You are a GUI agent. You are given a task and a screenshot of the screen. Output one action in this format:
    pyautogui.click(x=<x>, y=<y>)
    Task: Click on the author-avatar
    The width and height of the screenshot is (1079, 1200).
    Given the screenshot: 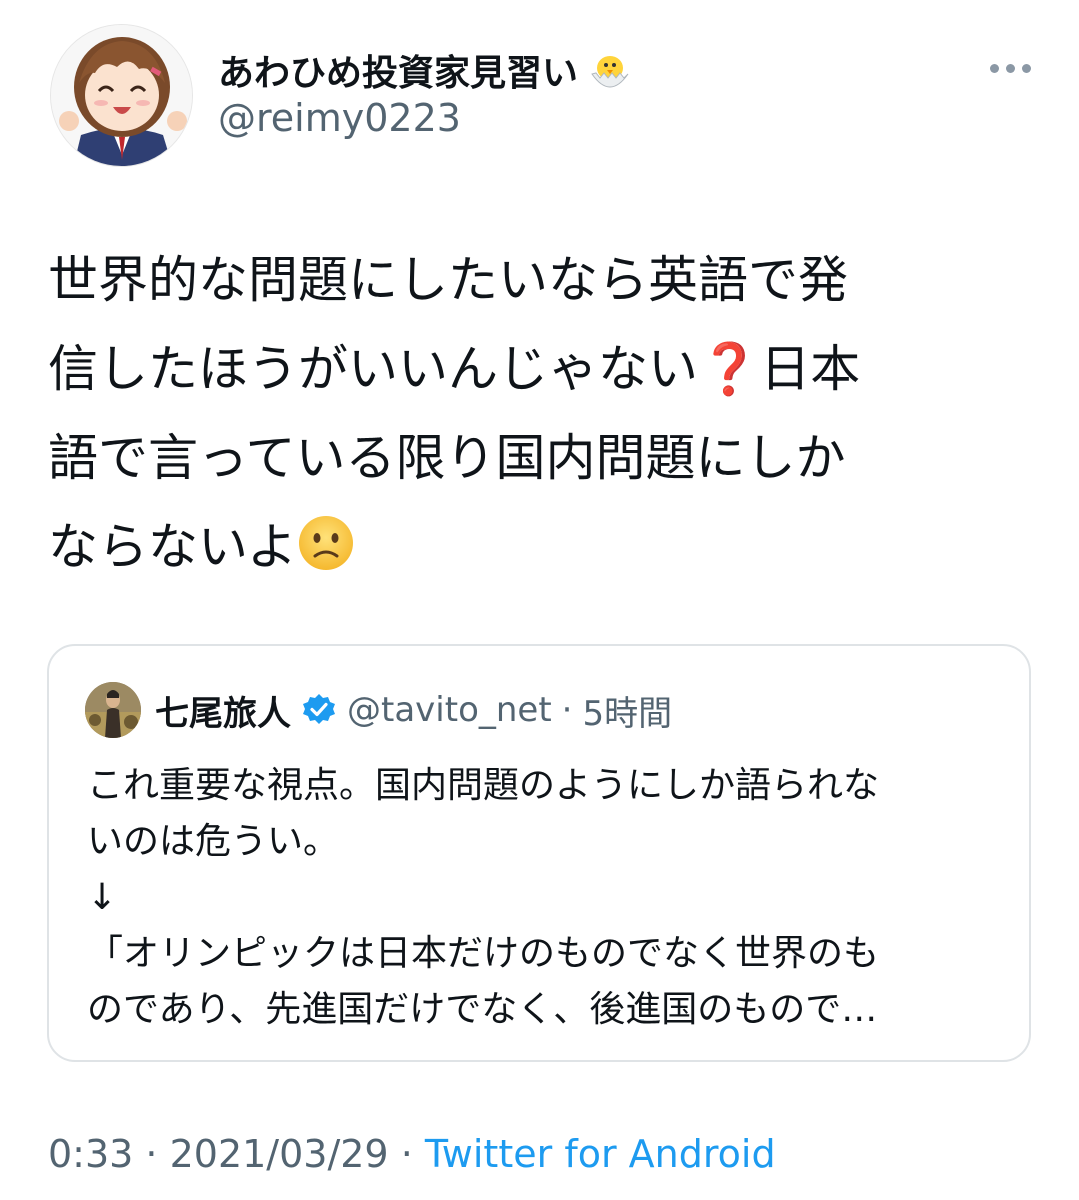 What is the action you would take?
    pyautogui.click(x=121, y=95)
    